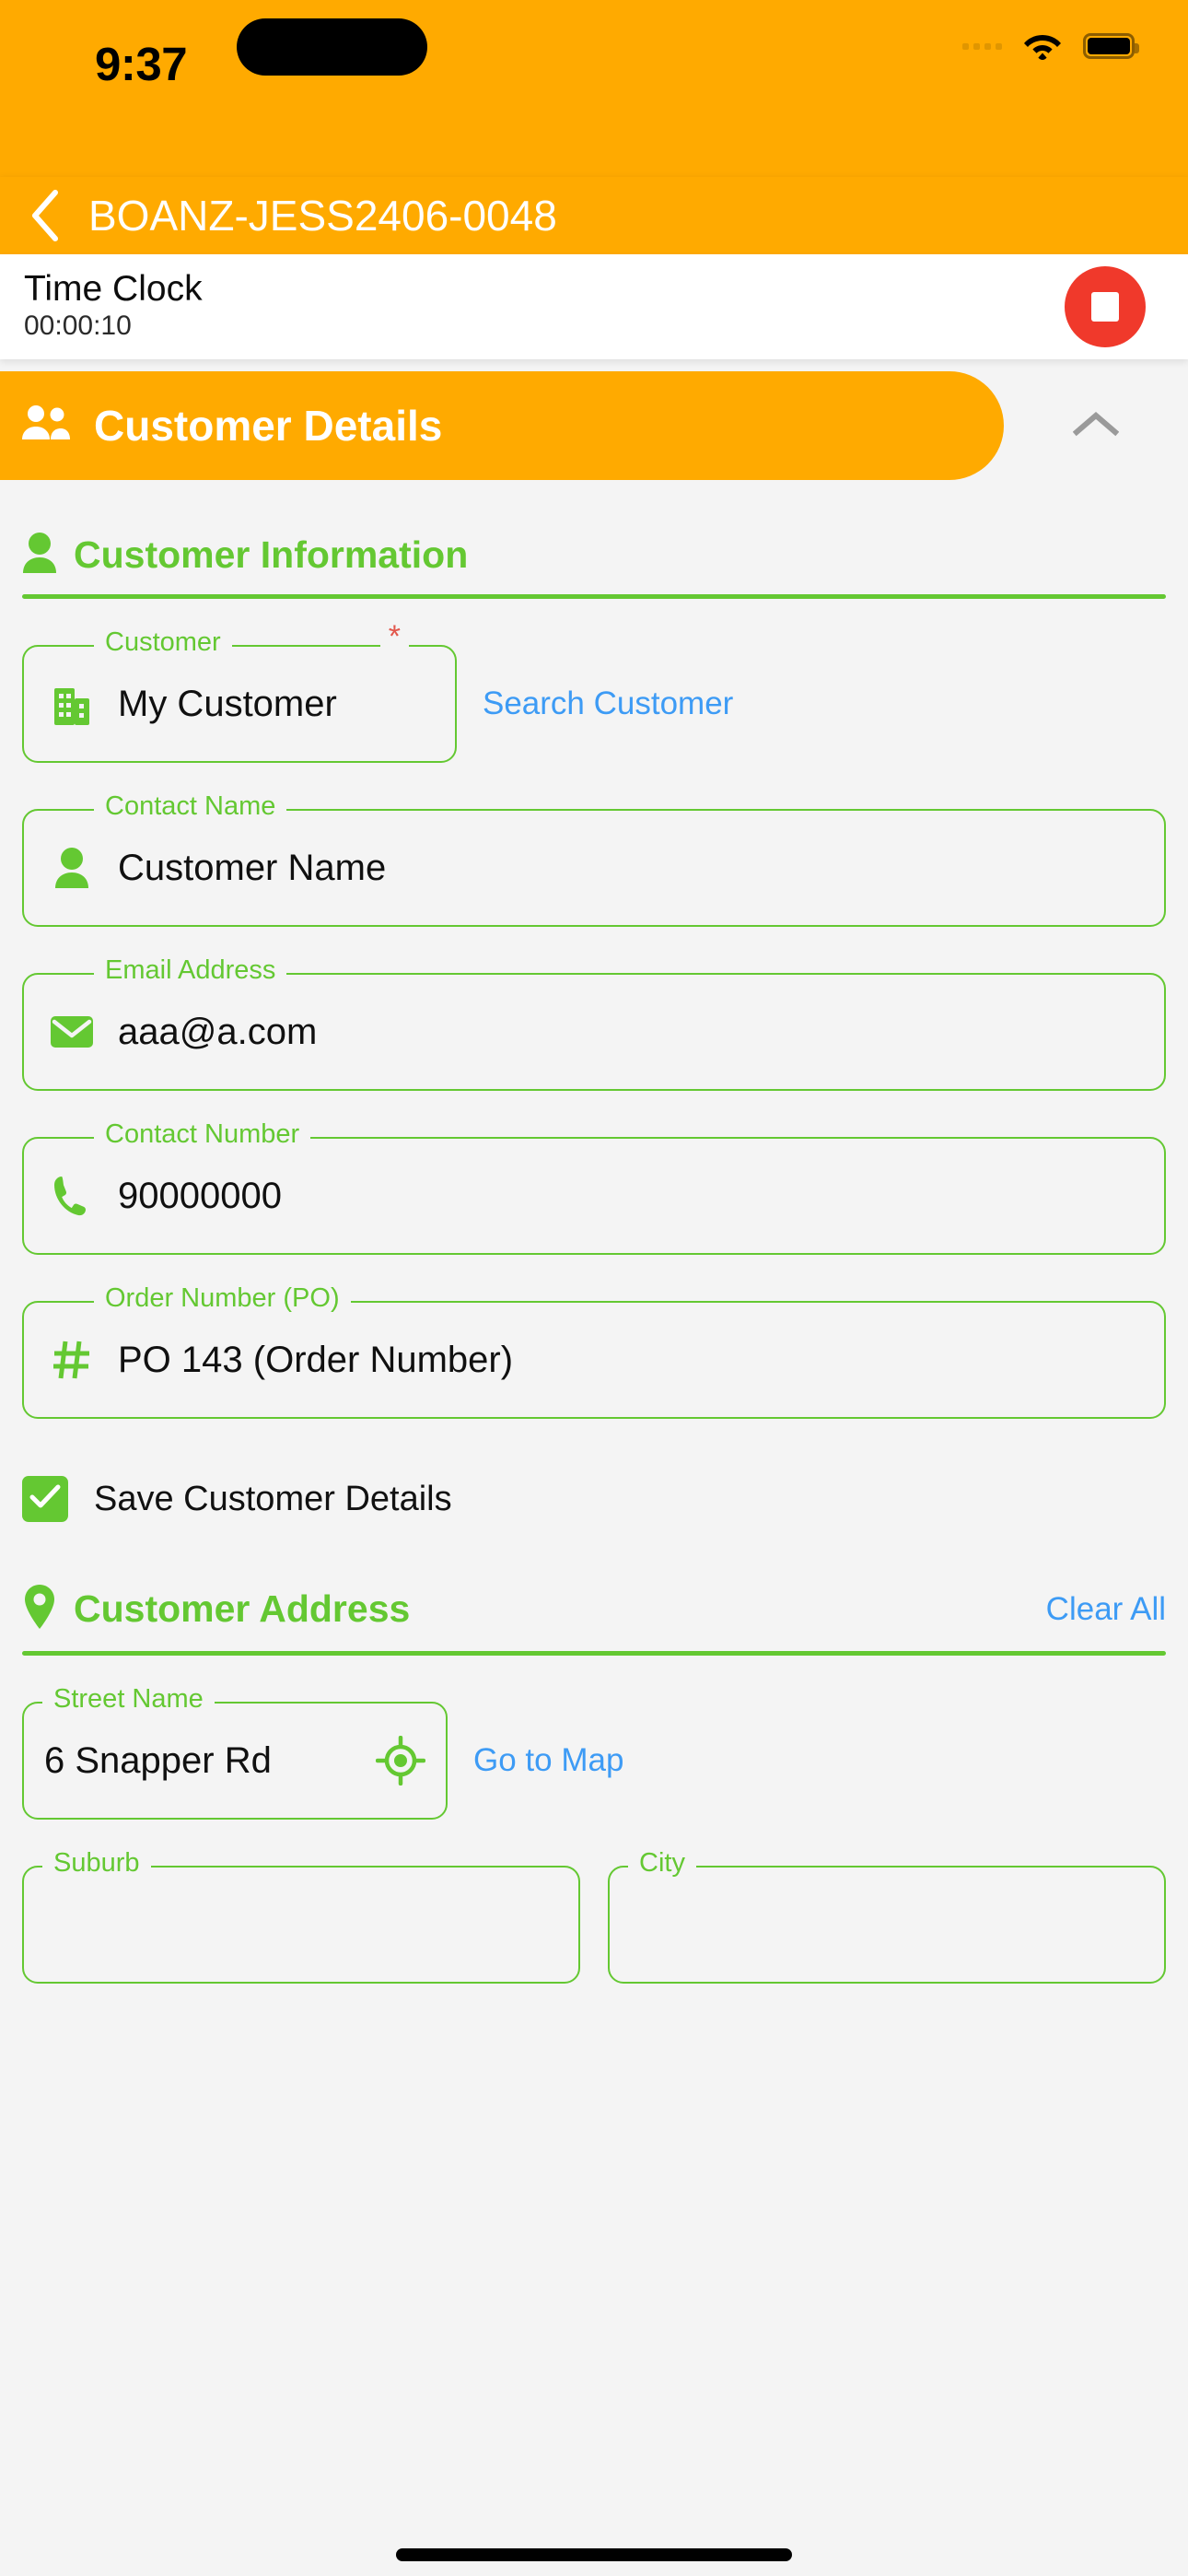  What do you see at coordinates (1042, 46) in the screenshot?
I see `wifi-icon` at bounding box center [1042, 46].